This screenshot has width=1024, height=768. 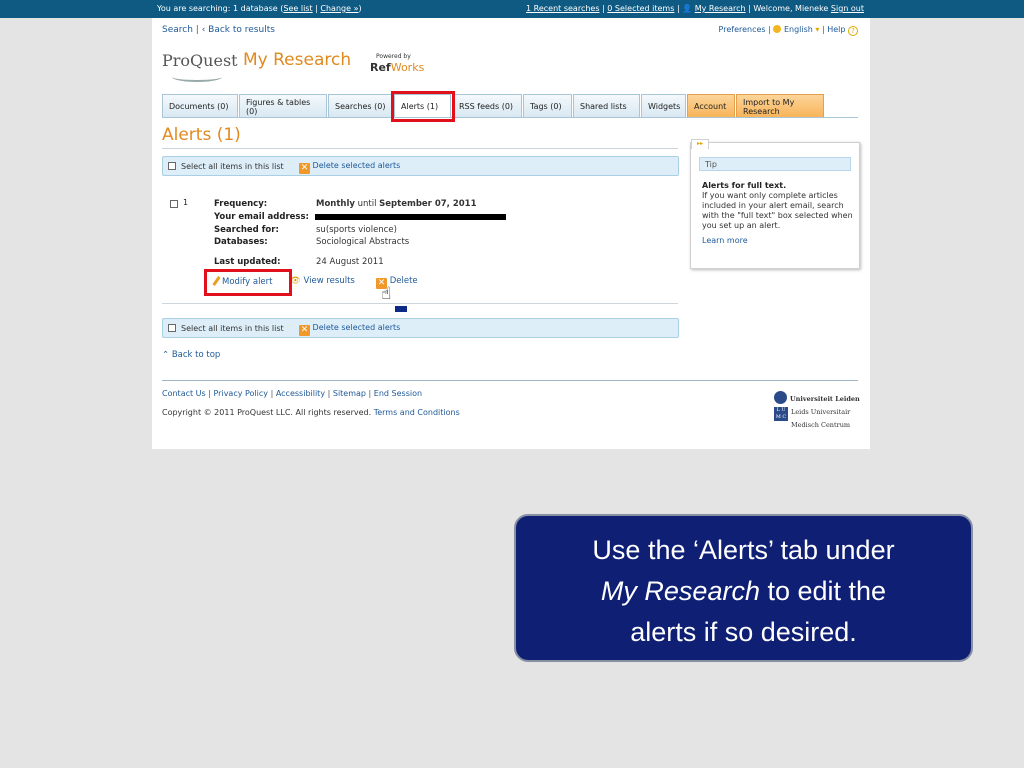 I want to click on tab-rss-feeds: RSS feeds (0), so click(x=487, y=106).